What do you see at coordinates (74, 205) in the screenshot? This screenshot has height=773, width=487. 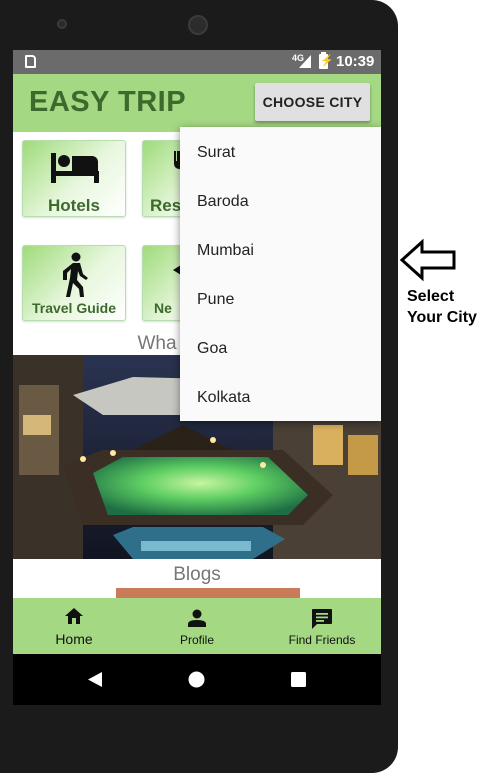 I see `tile-label: Hotels` at bounding box center [74, 205].